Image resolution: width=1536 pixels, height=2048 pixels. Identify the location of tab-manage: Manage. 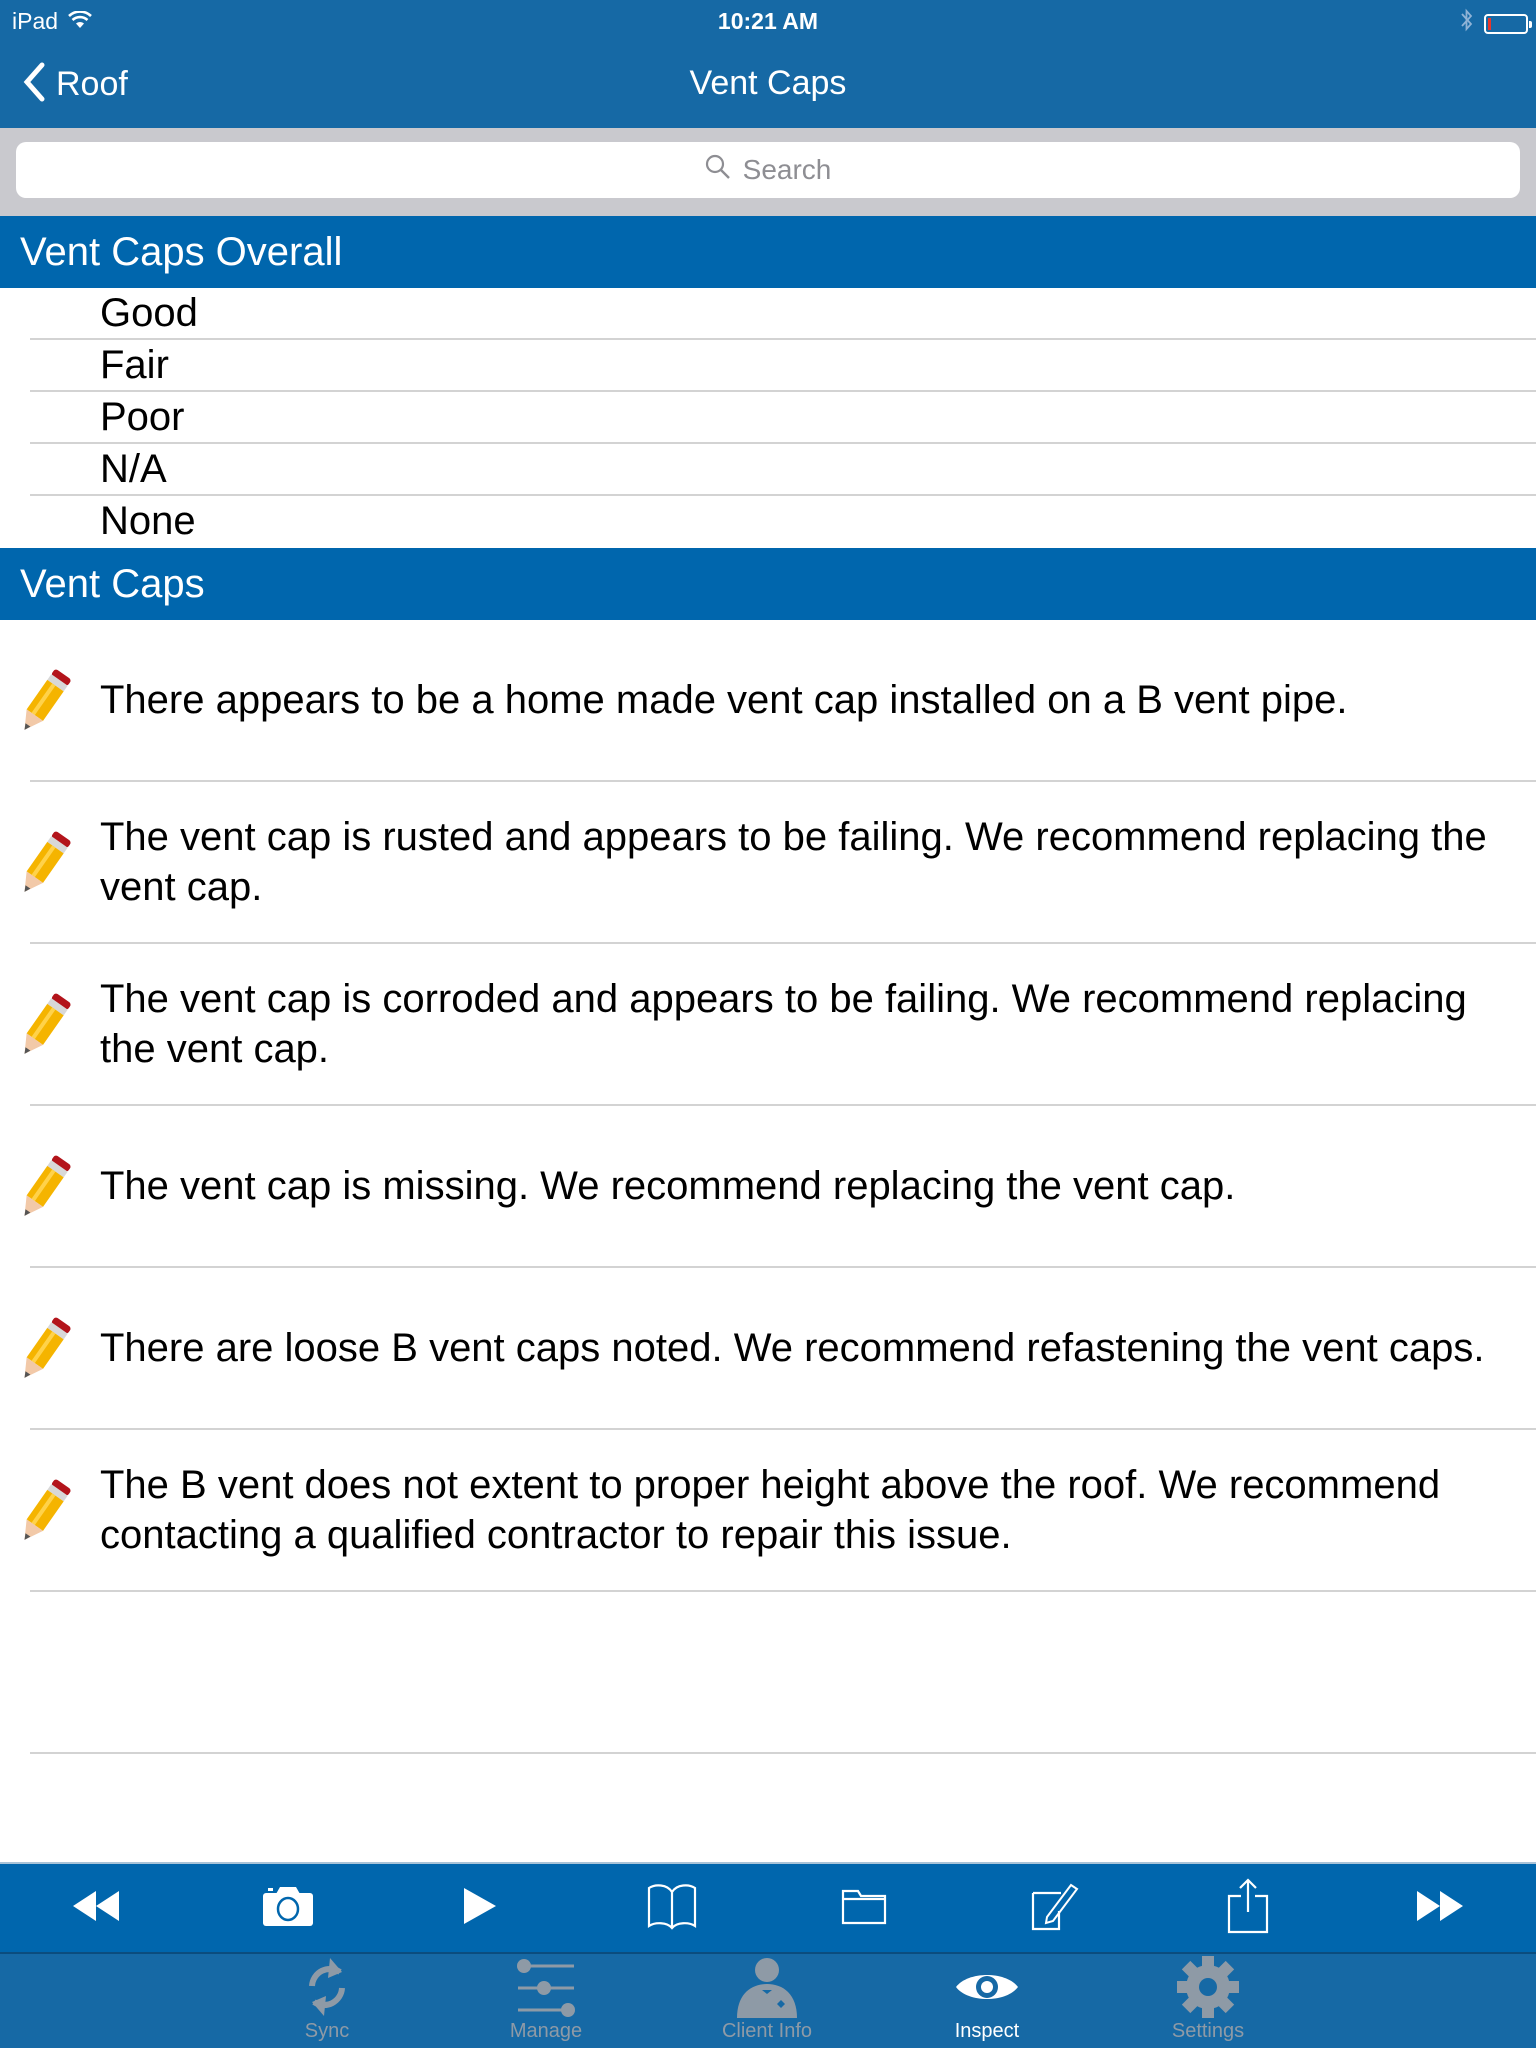
(546, 2001).